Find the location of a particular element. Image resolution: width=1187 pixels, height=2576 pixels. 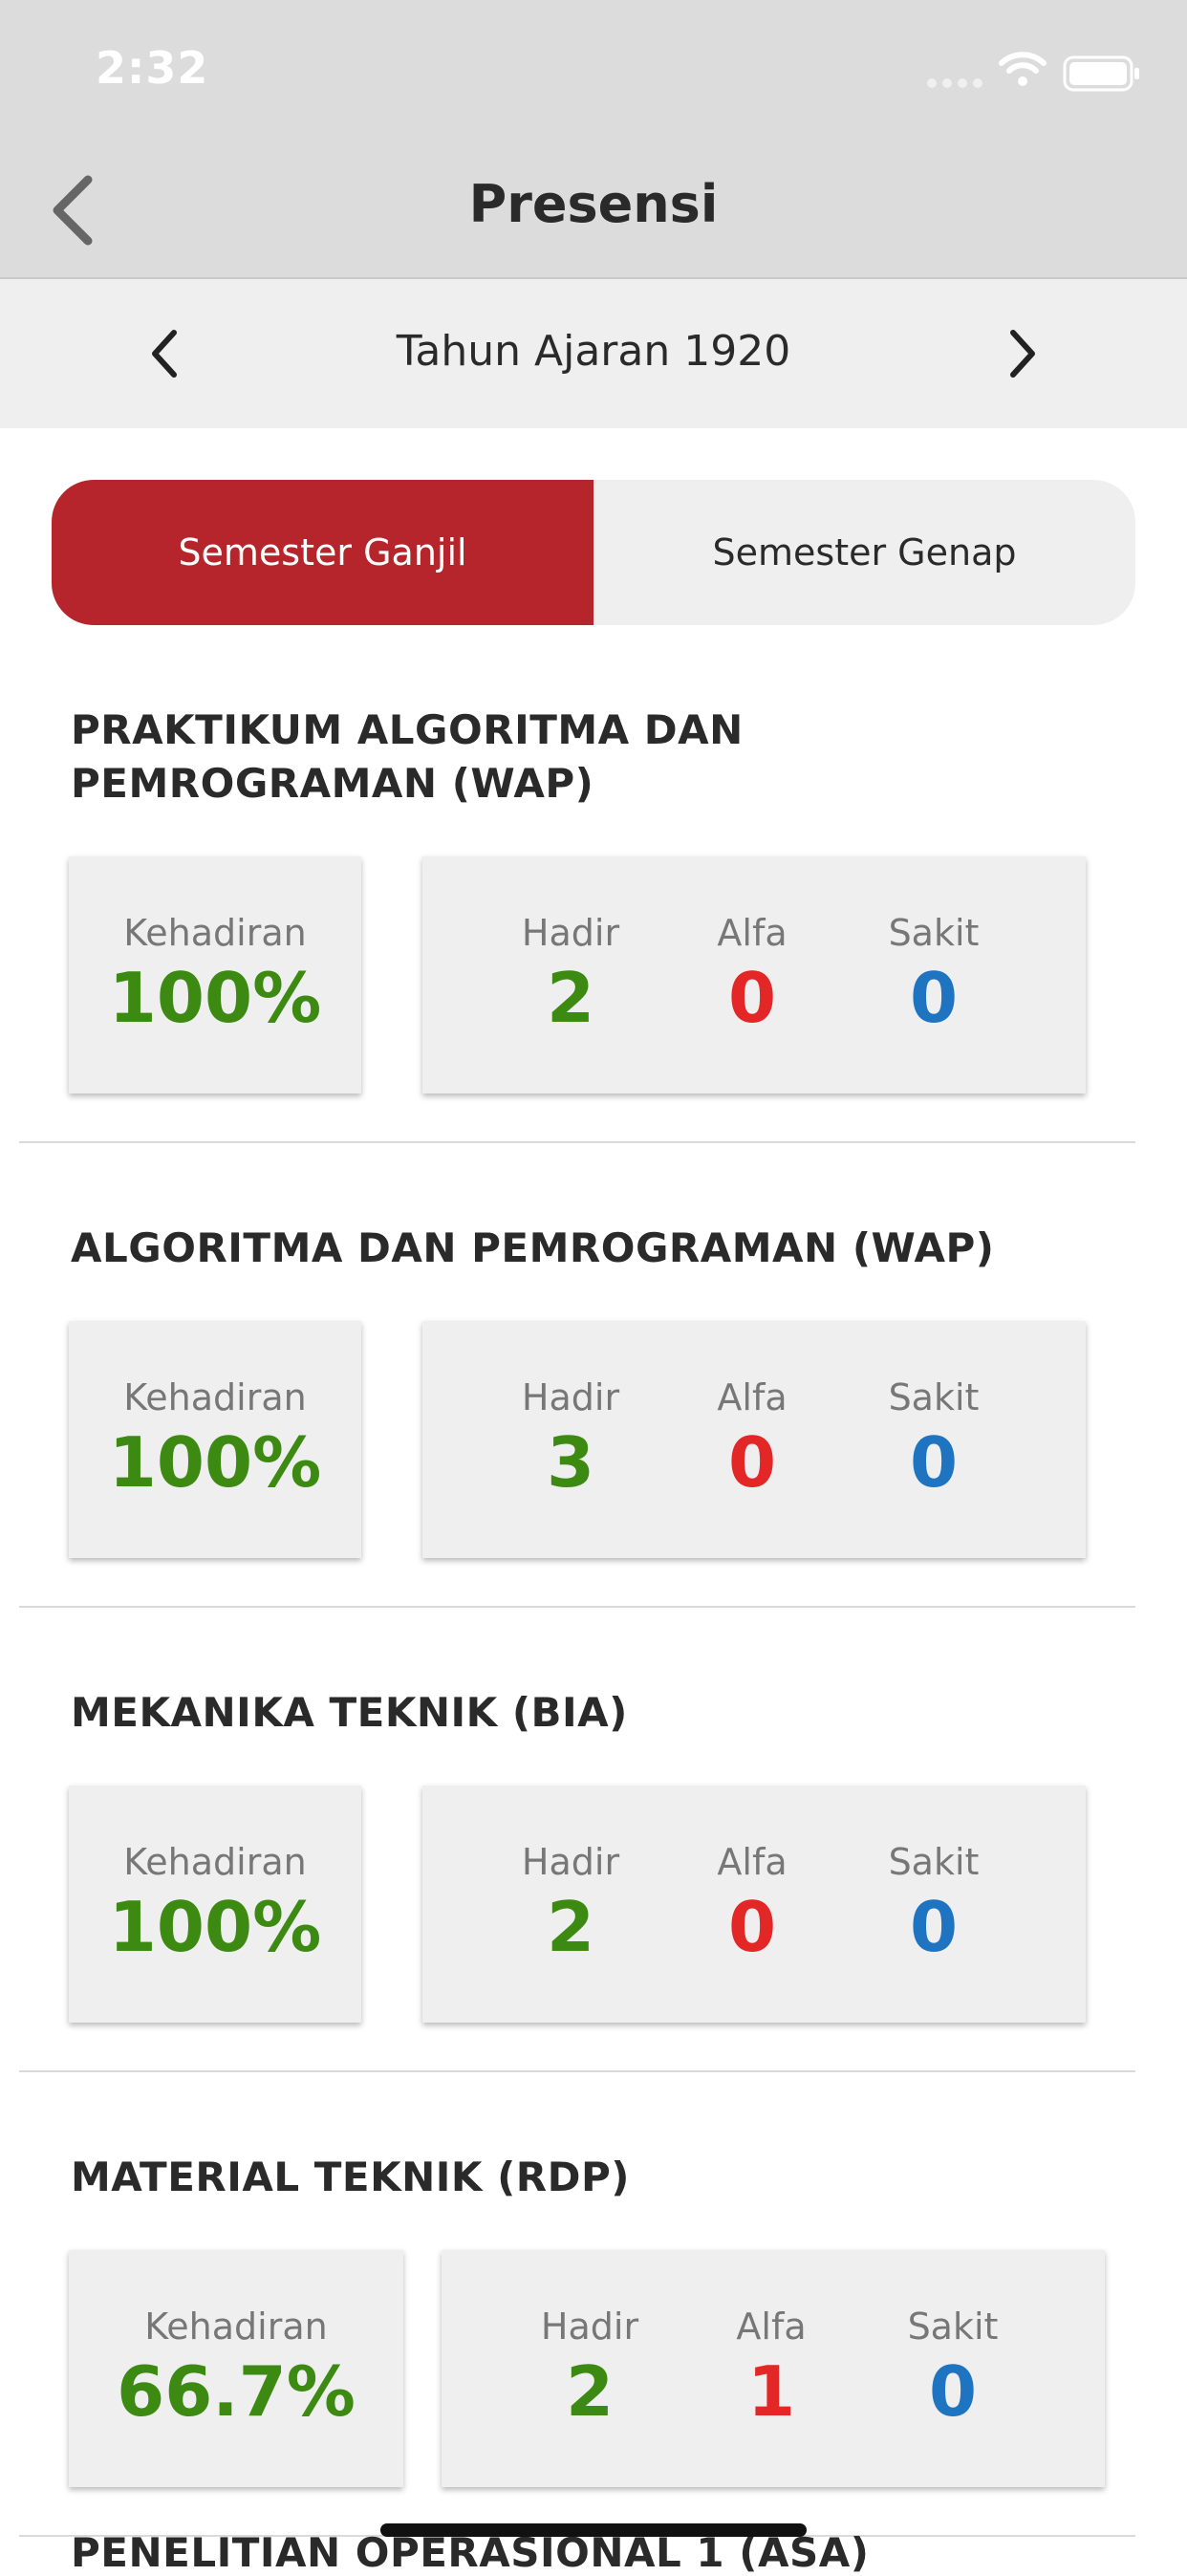

semester-segmented-control: Semester Ganjil Semester Genap is located at coordinates (593, 552).